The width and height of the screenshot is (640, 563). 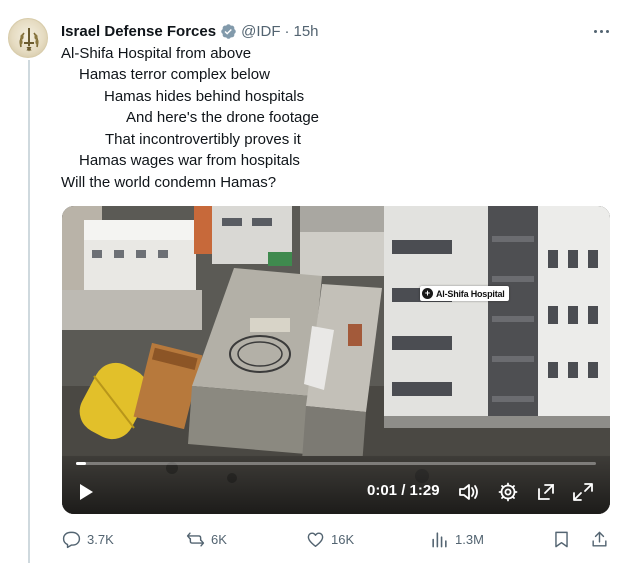 What do you see at coordinates (29, 311) in the screenshot?
I see `thread-line` at bounding box center [29, 311].